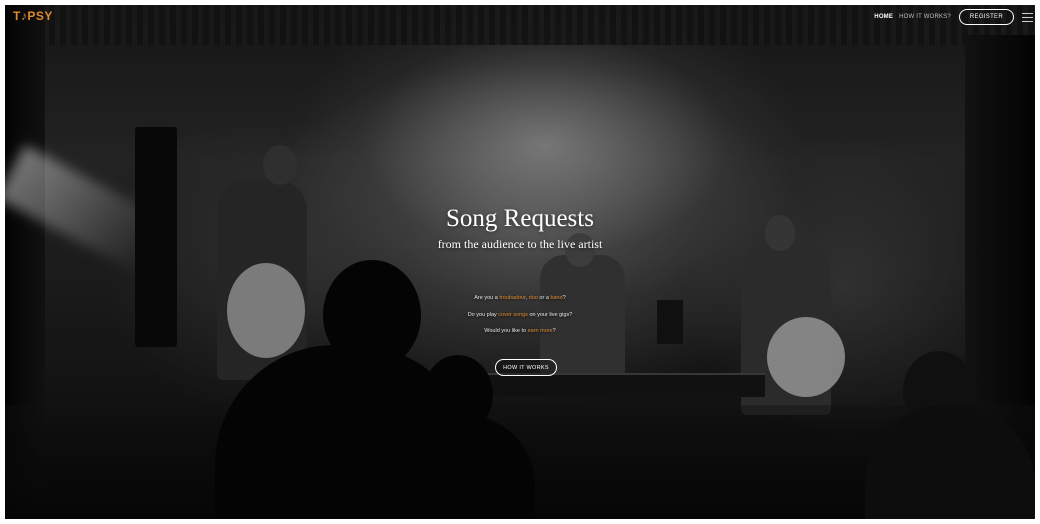 The image size is (1040, 524). I want to click on earn-more-link: earn more, so click(540, 331).